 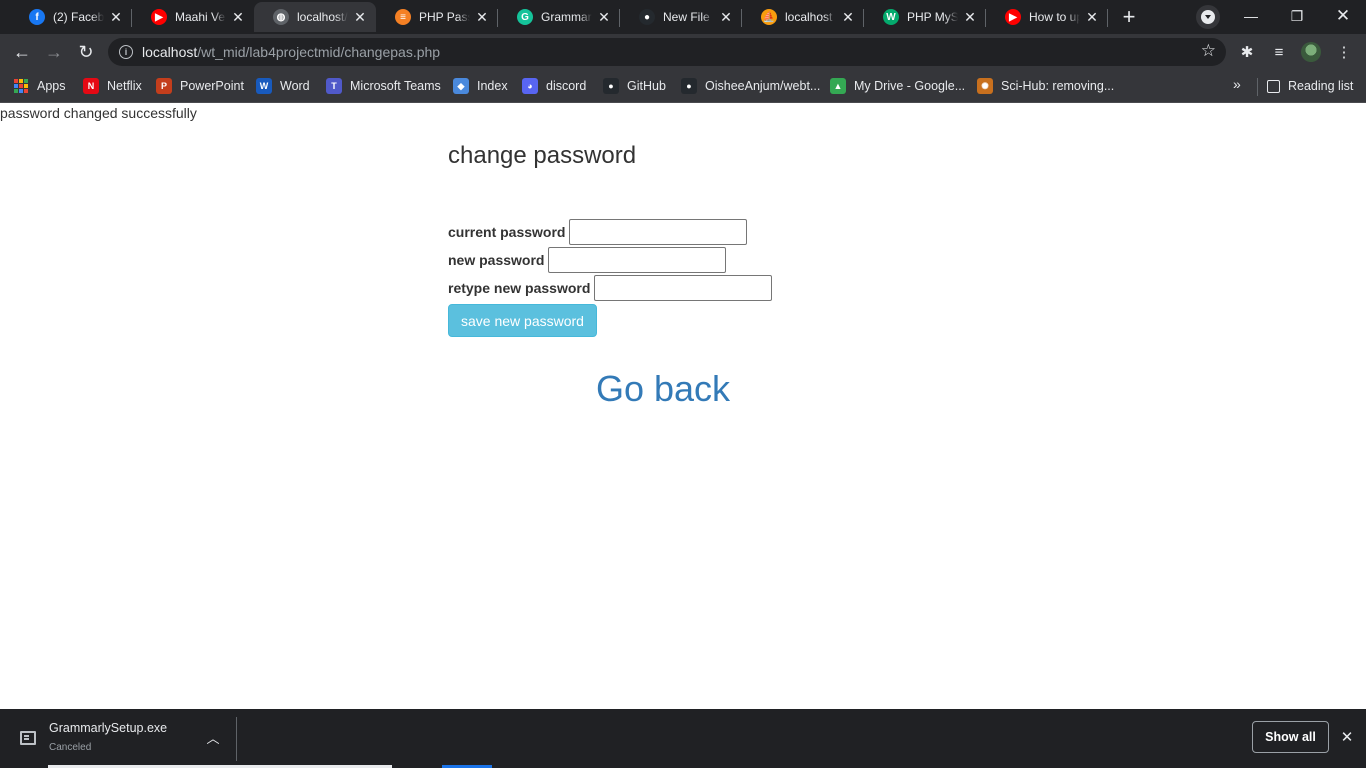 What do you see at coordinates (86, 52) in the screenshot?
I see `reload-button: ↻` at bounding box center [86, 52].